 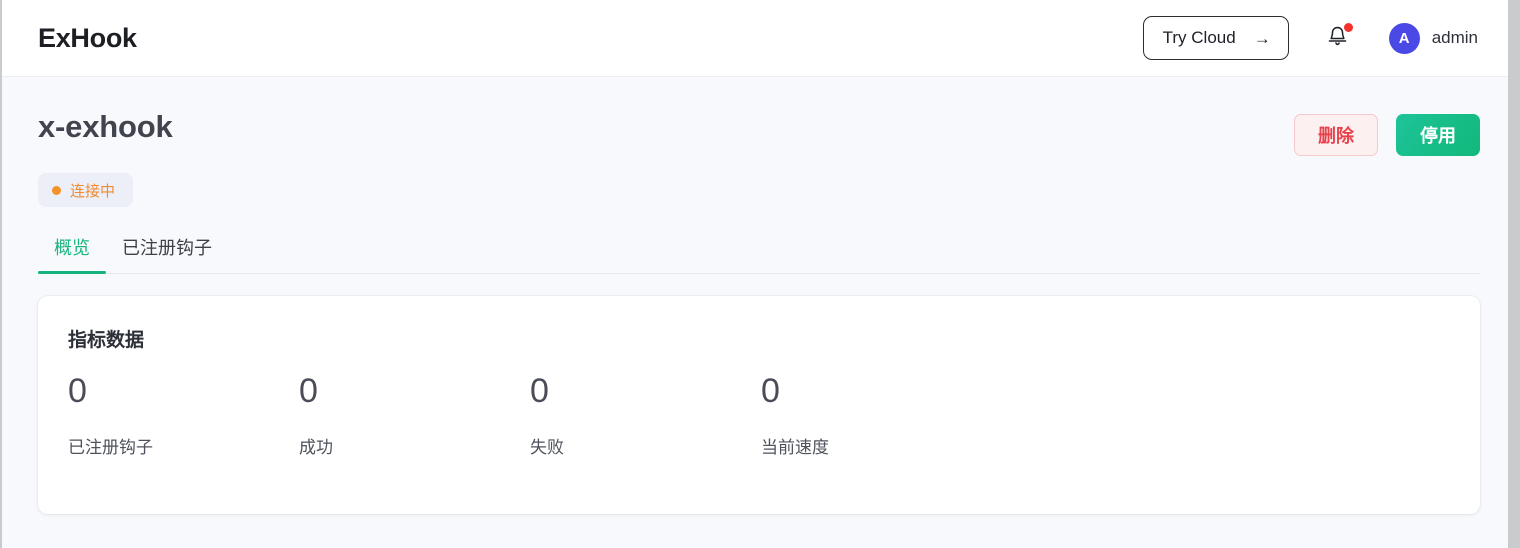 I want to click on page-title: x-exhook, so click(x=105, y=126).